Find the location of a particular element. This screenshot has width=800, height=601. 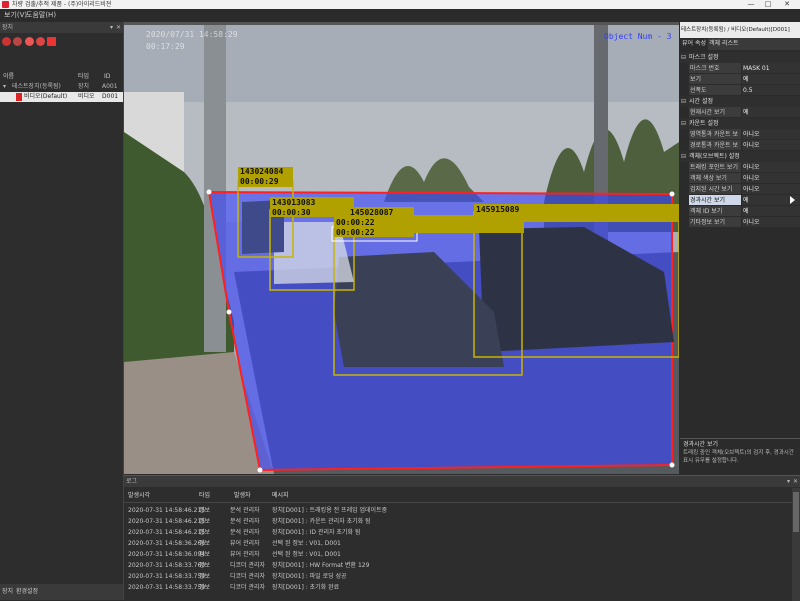

property-row: 경로통과 카운트 보기아니오 is located at coordinates (740, 150).